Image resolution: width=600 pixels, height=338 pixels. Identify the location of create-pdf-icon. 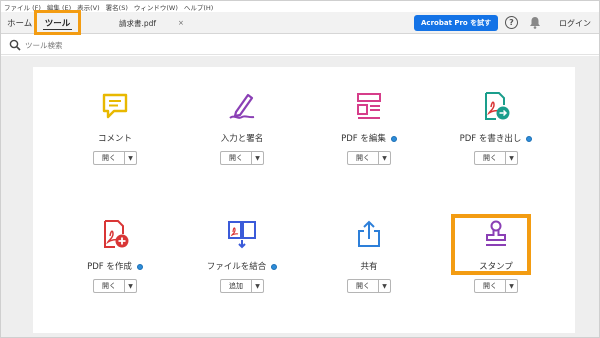
(116, 234).